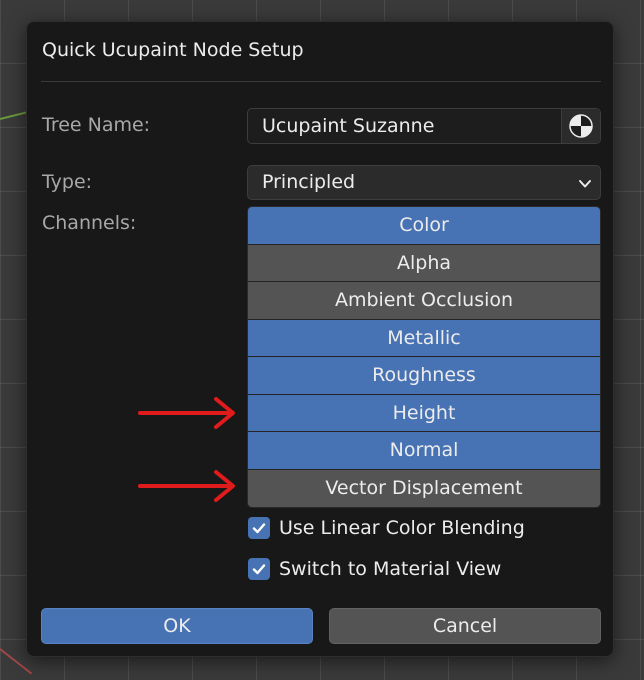  I want to click on tree-name-field: Ucupaint Suzanne, so click(424, 126).